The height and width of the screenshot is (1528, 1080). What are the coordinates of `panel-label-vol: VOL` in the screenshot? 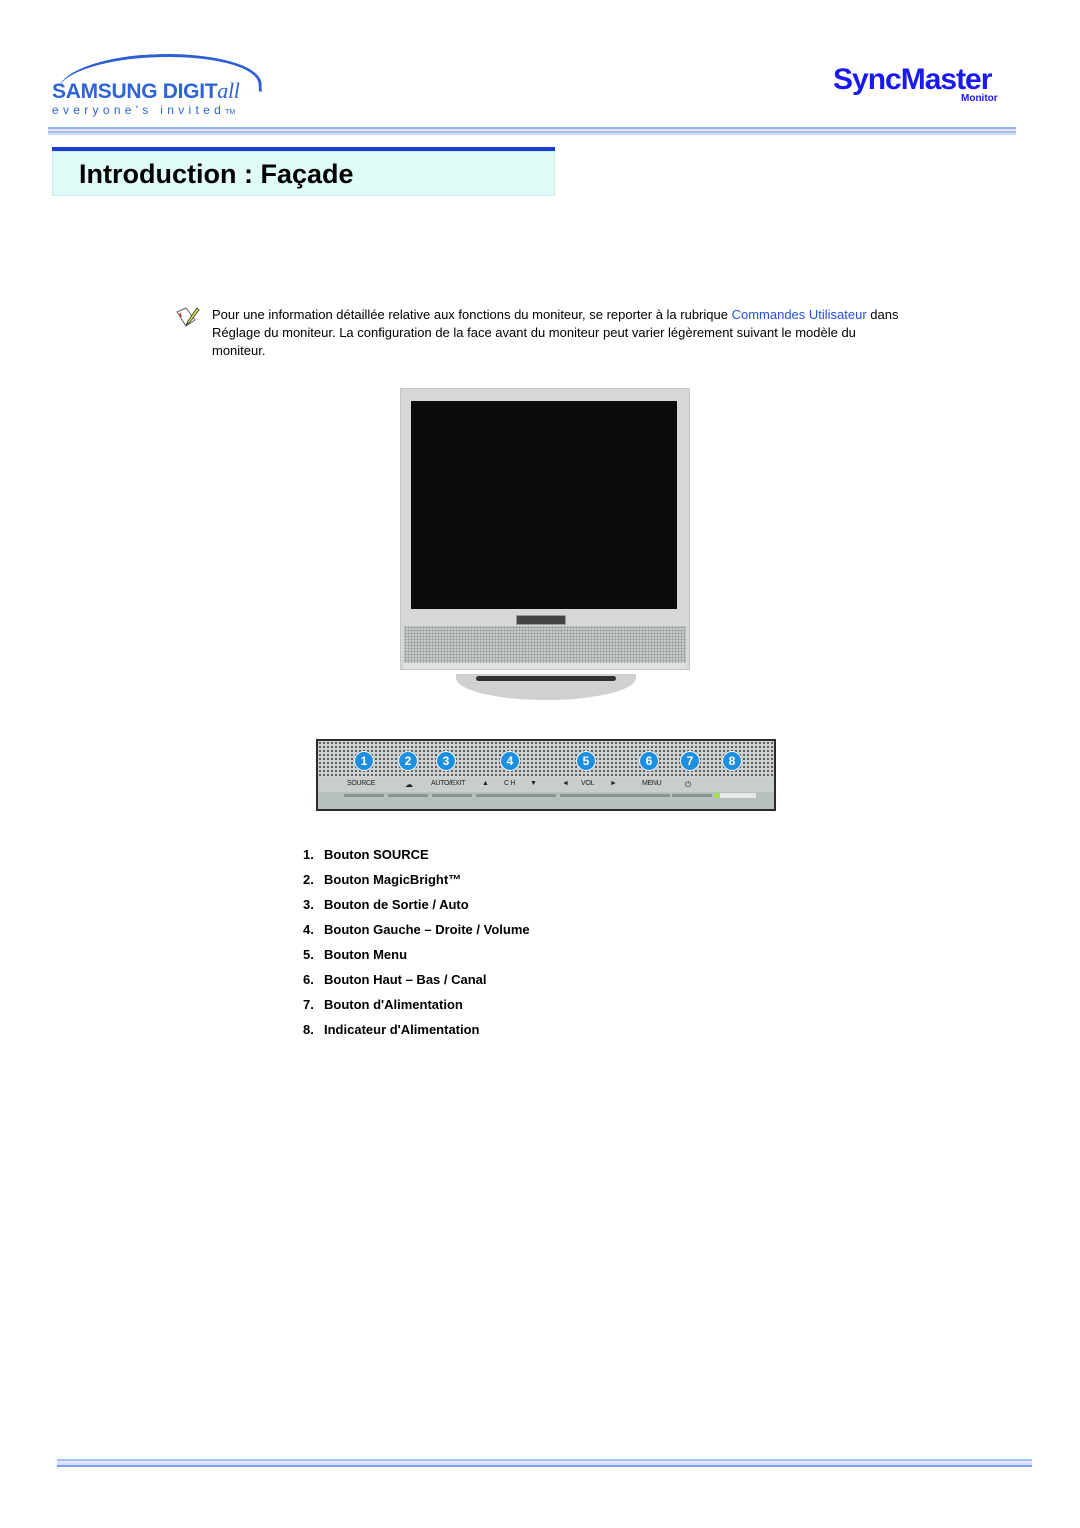 It's located at (588, 783).